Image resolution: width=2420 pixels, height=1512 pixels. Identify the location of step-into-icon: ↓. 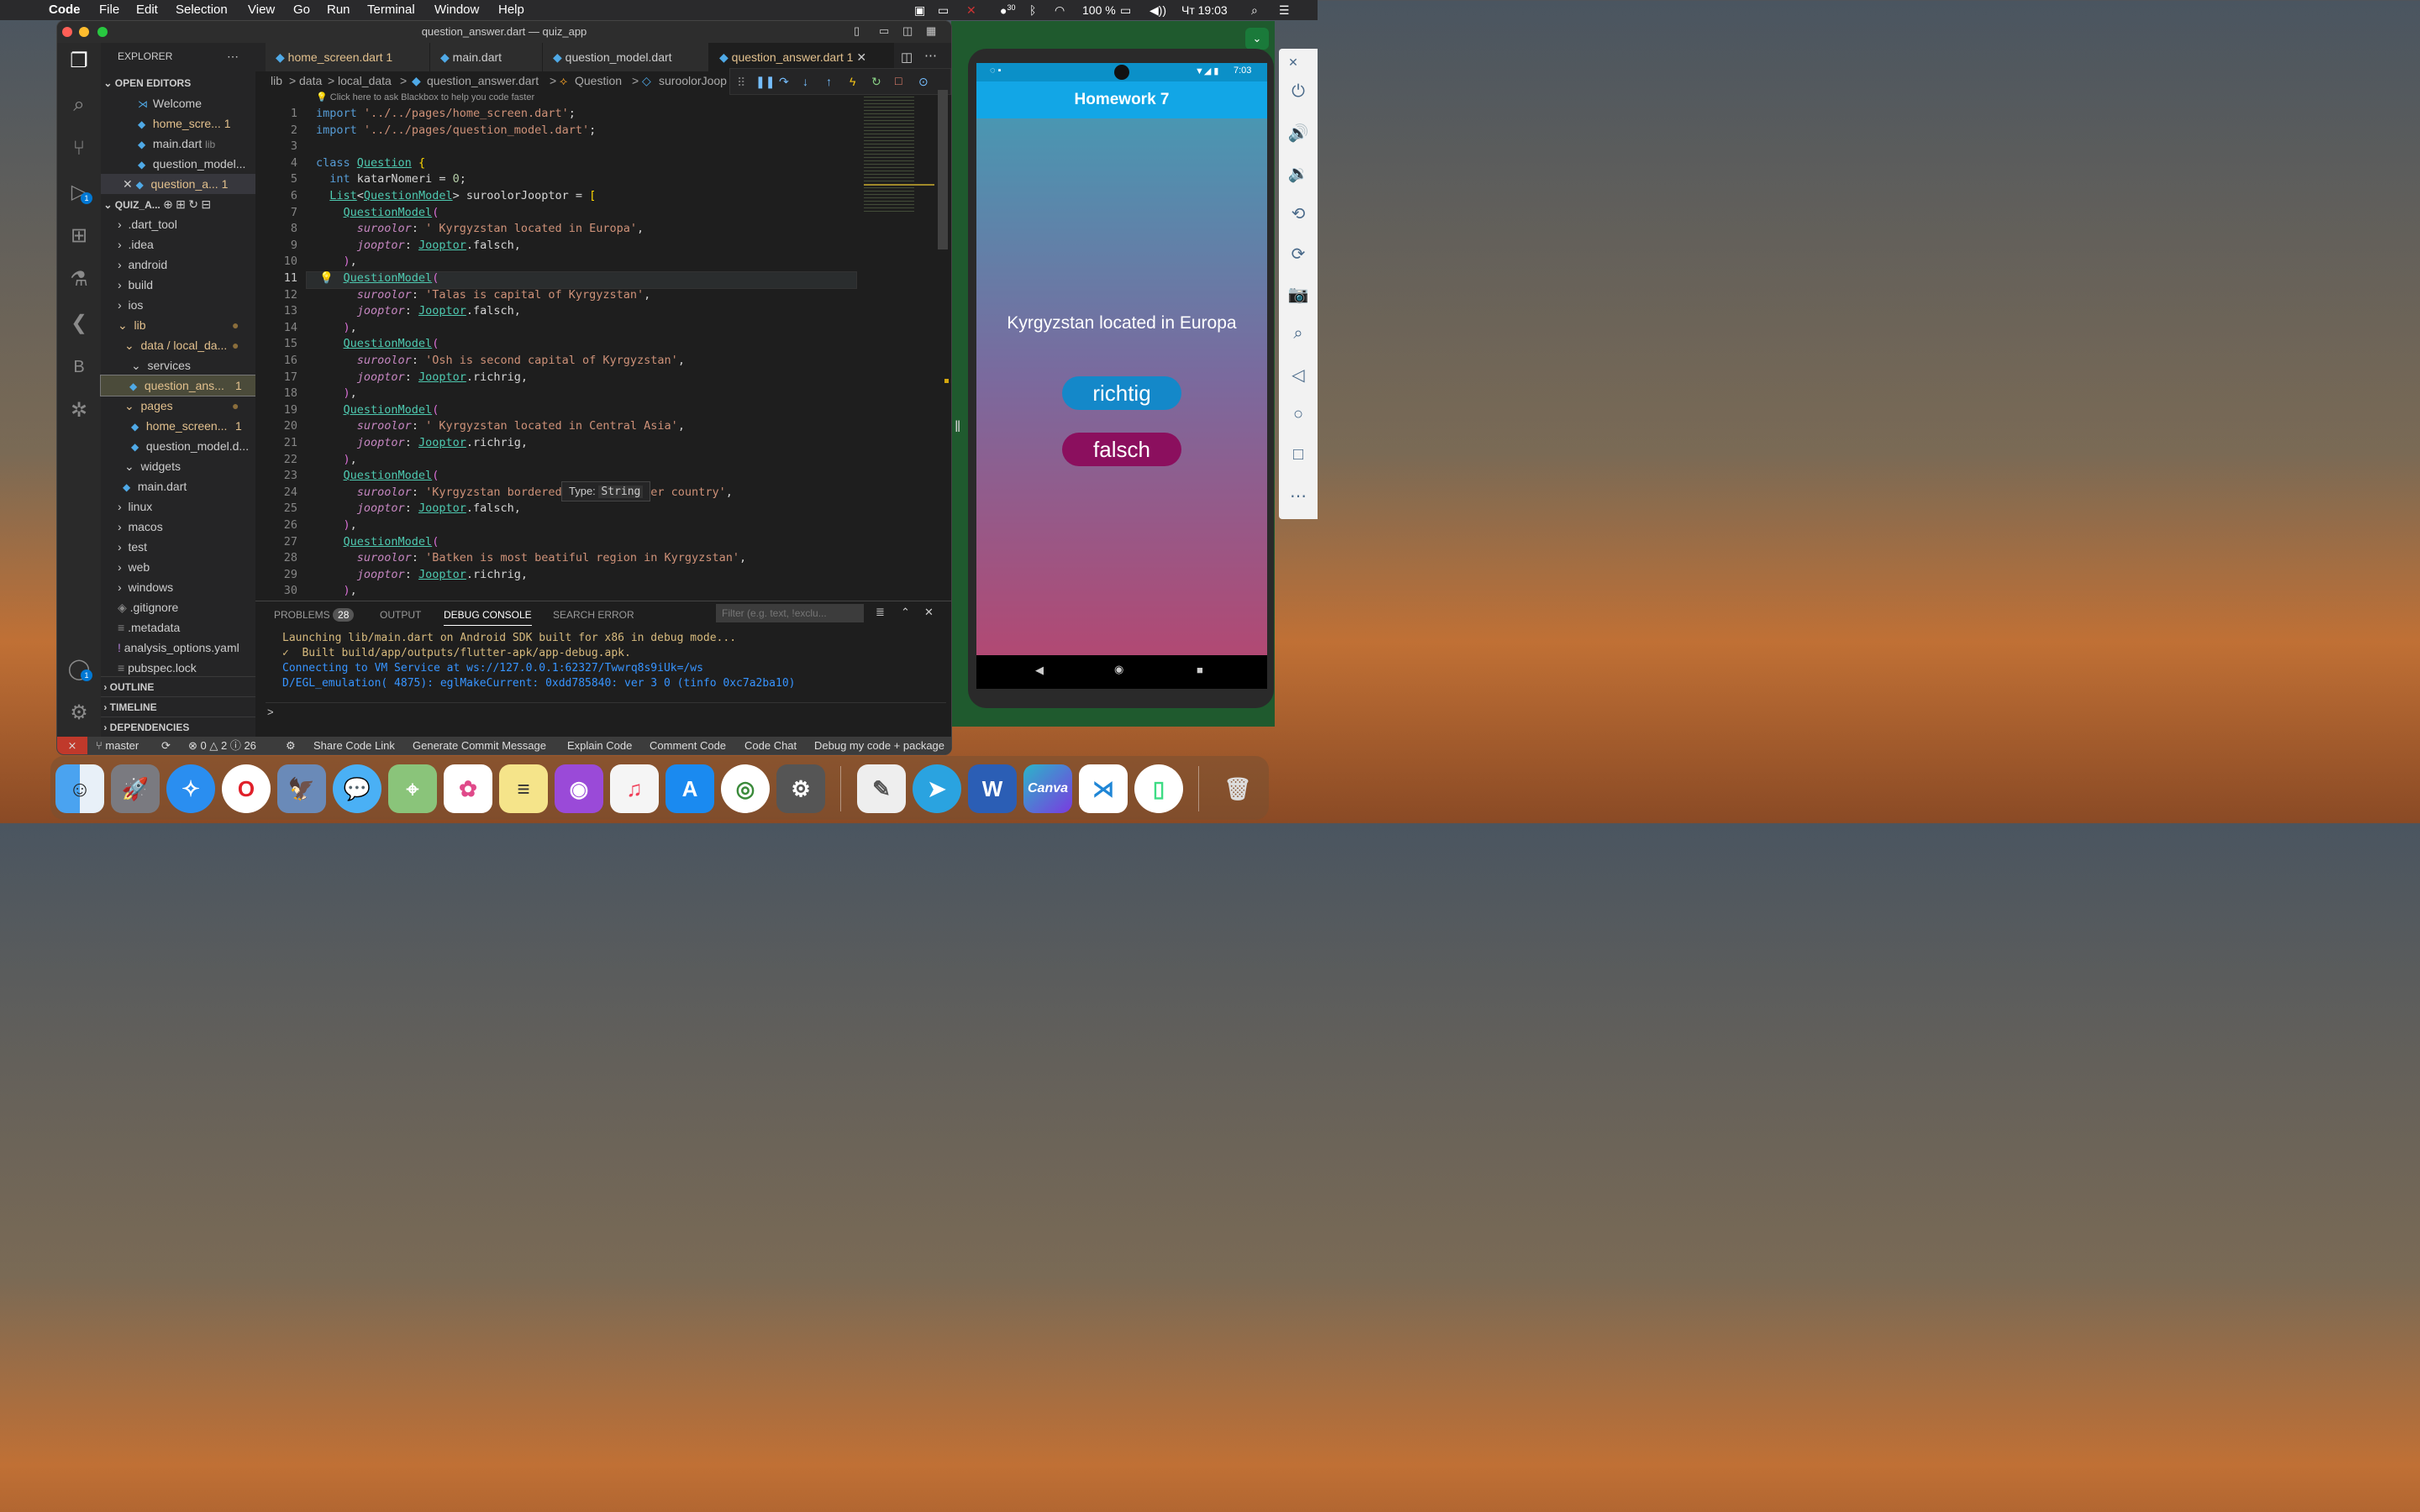
(805, 81).